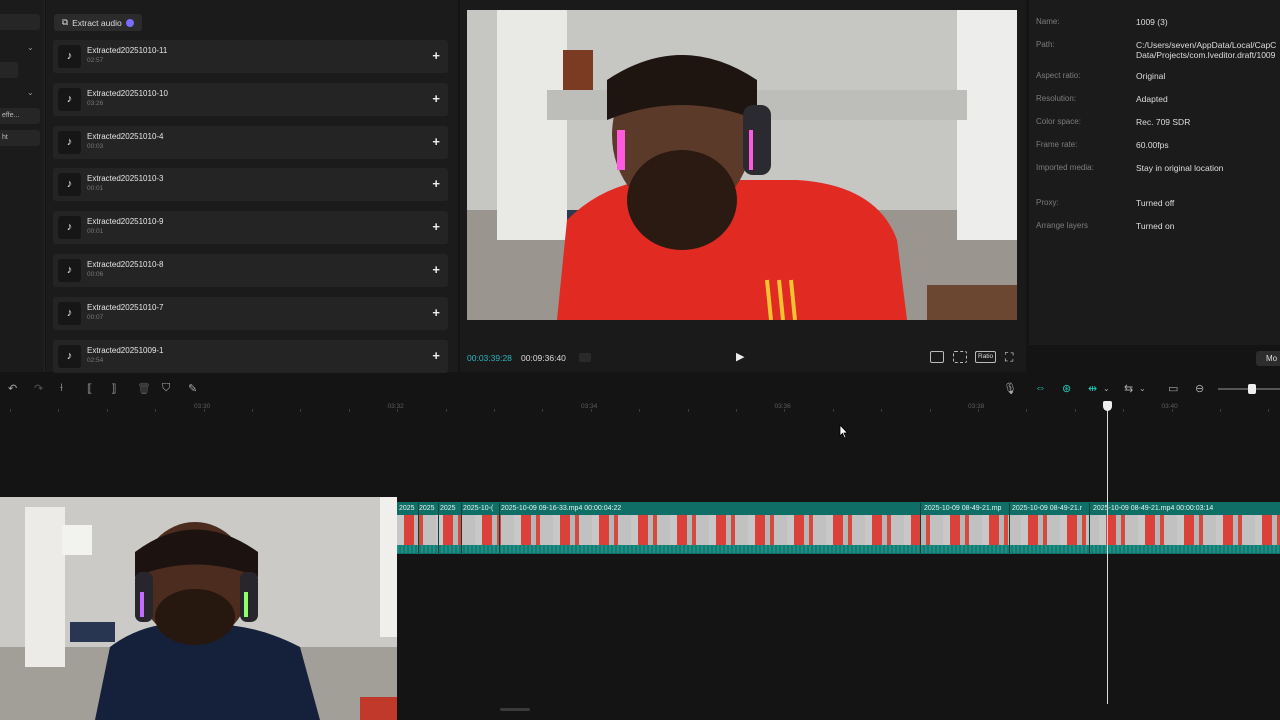  Describe the element at coordinates (1173, 388) in the screenshot. I see `screen-icon: ▭` at that location.